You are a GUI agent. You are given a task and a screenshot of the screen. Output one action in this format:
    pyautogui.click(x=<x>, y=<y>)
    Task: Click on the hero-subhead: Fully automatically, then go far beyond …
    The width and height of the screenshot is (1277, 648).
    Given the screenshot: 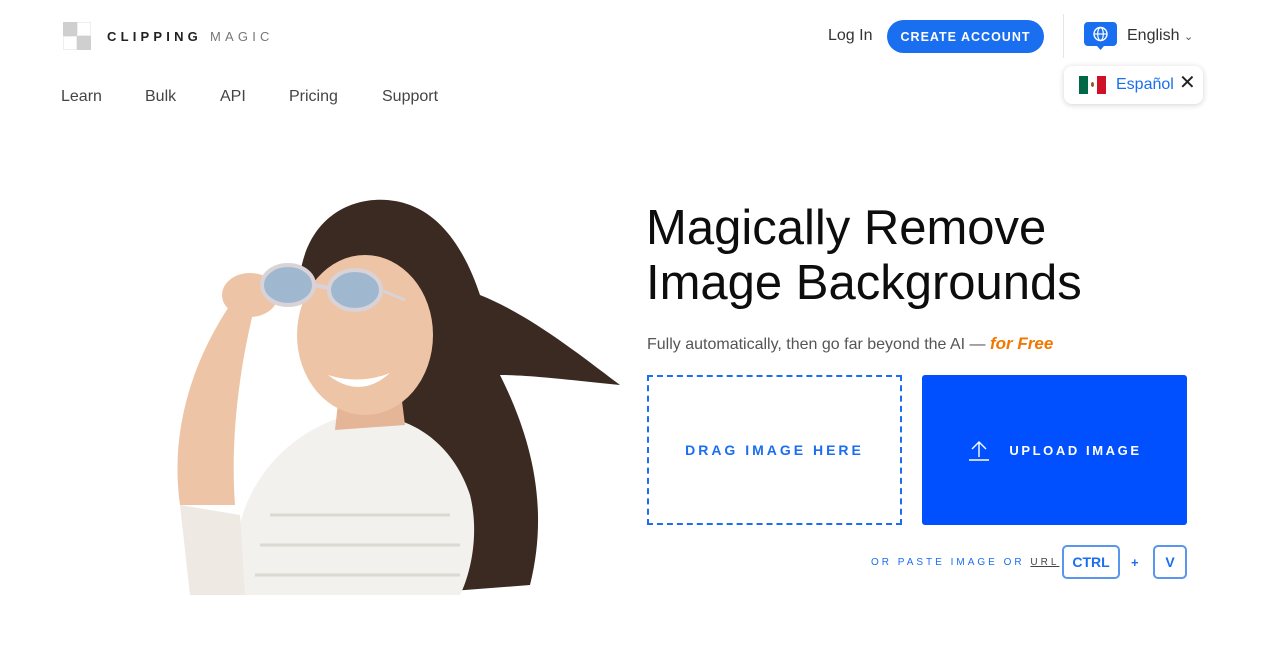 What is the action you would take?
    pyautogui.click(x=850, y=344)
    